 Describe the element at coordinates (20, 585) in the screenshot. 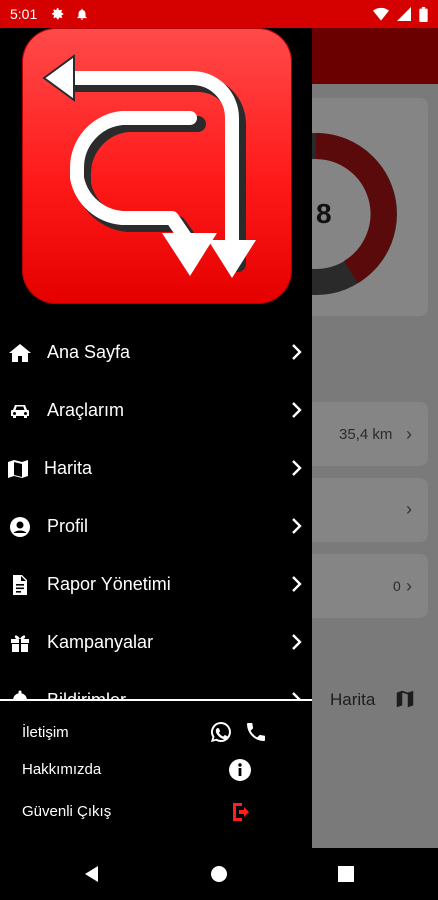

I see `document-icon` at that location.